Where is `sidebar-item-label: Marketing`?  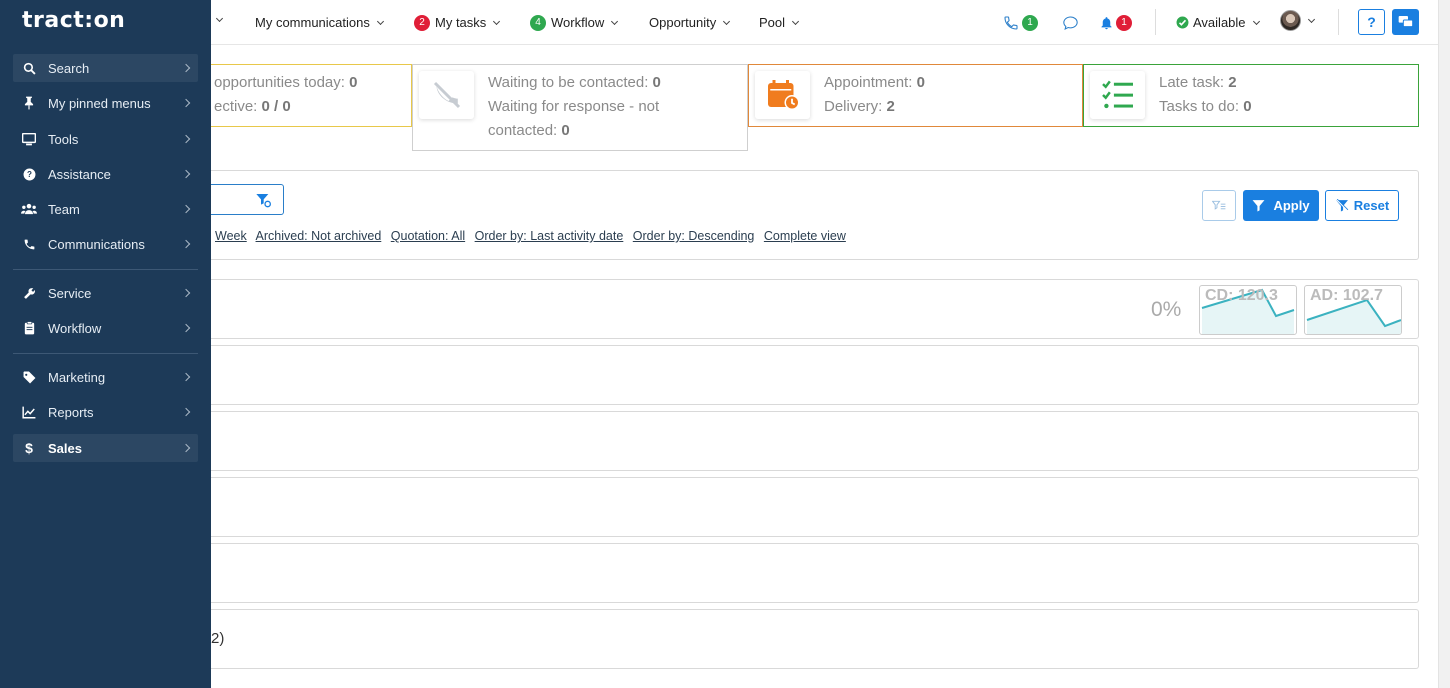 sidebar-item-label: Marketing is located at coordinates (77, 377).